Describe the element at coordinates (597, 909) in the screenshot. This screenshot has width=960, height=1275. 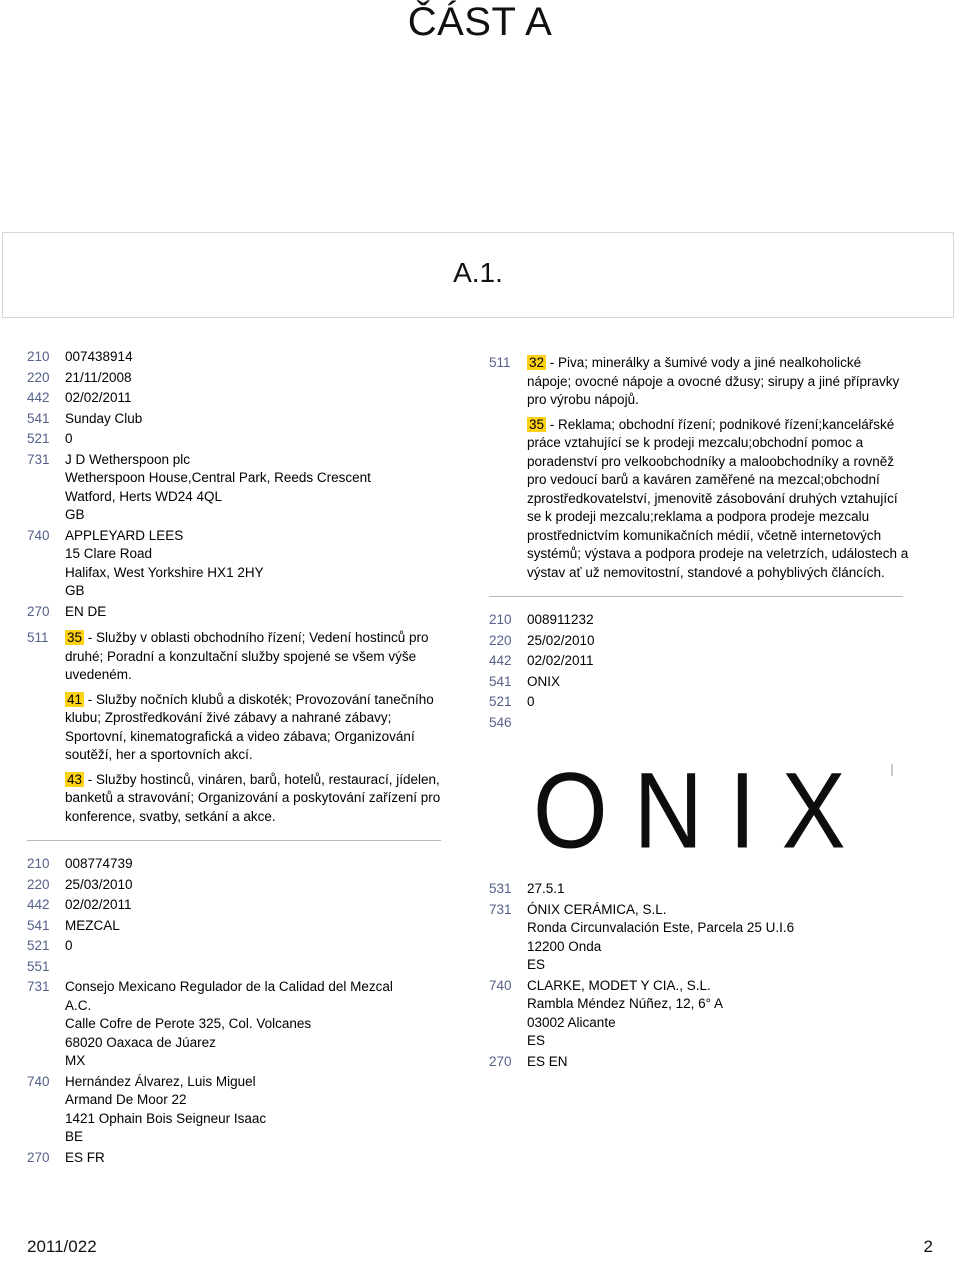
I see `field-value-line: ÓNIX CERÁMICA, S.L.` at that location.